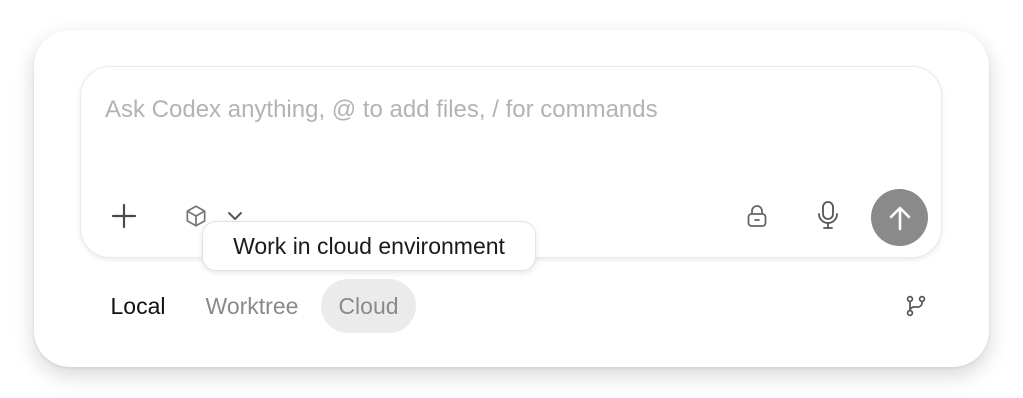 Image resolution: width=1023 pixels, height=398 pixels. Describe the element at coordinates (138, 306) in the screenshot. I see `mode-tab-local: Local` at that location.